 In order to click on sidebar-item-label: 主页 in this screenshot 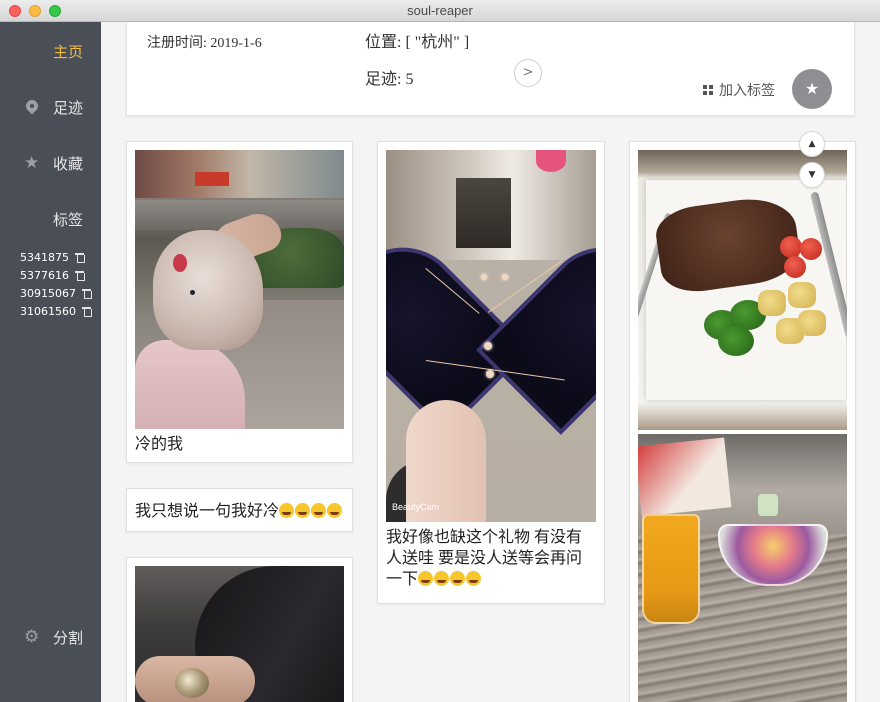, I will do `click(68, 51)`.